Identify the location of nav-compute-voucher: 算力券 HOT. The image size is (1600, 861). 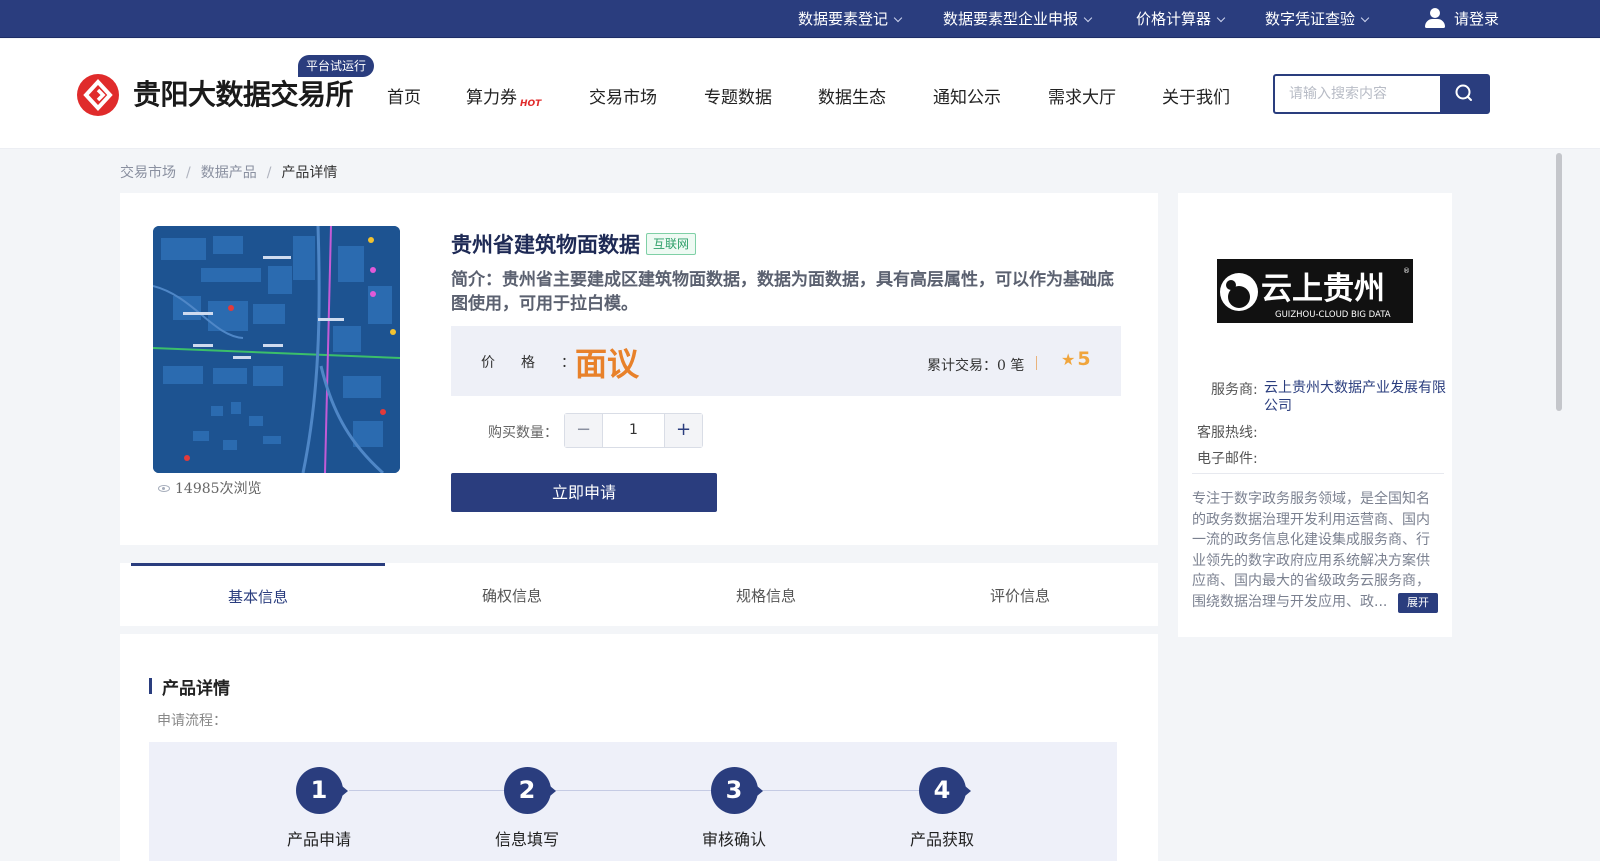
(504, 96).